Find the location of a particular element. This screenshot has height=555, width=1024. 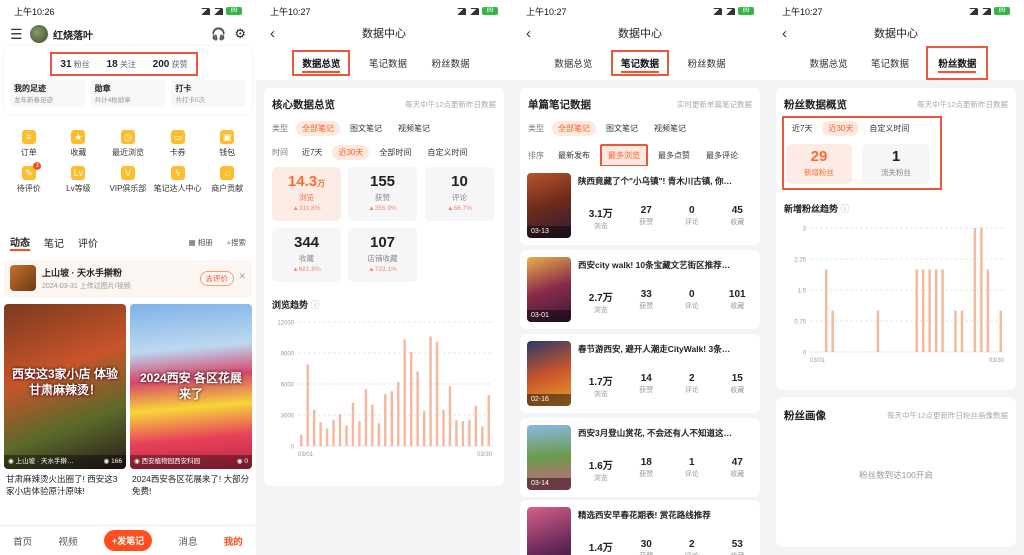

time-filter: 时间 近7天 近30天 全部时间 自定义时间 is located at coordinates (372, 152).